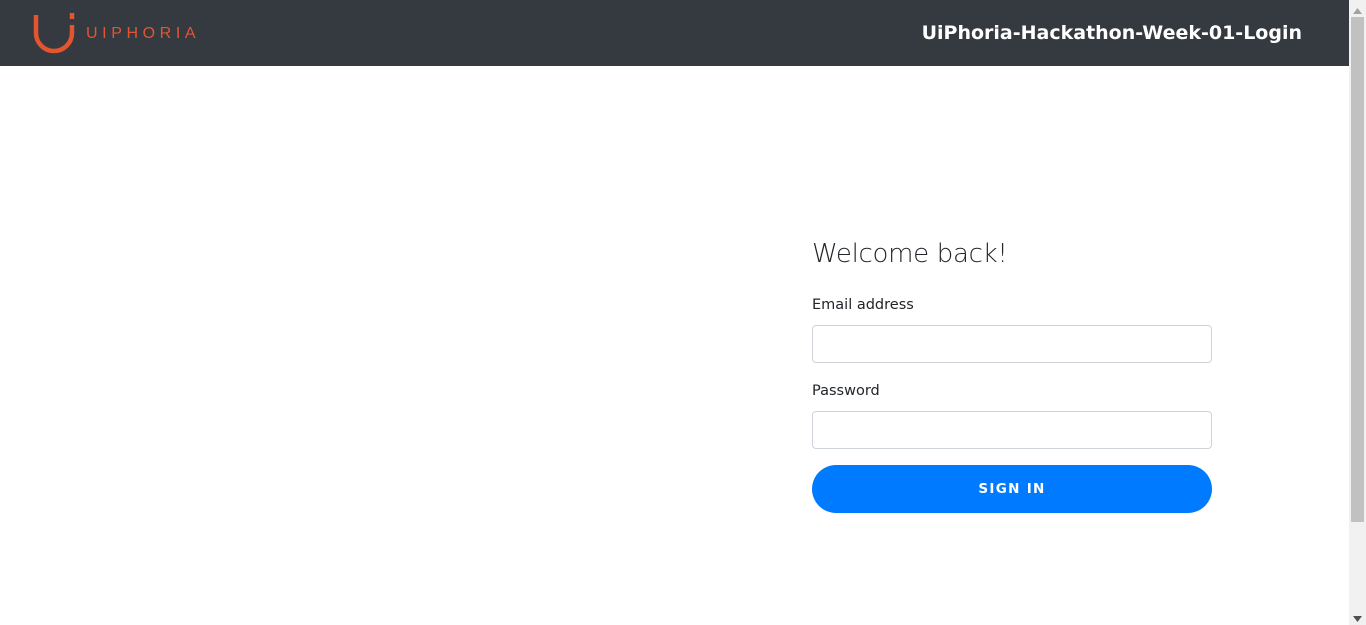 The image size is (1366, 625). I want to click on email-label: Email address, so click(863, 305).